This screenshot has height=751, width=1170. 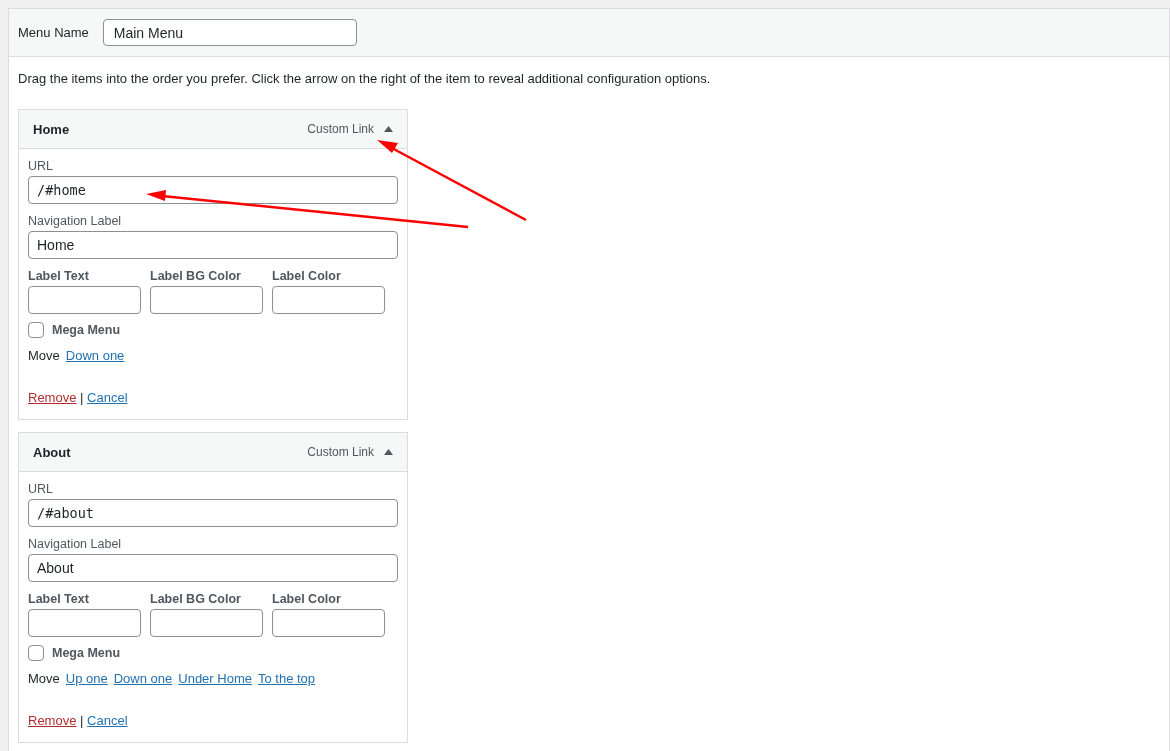 What do you see at coordinates (52, 452) in the screenshot?
I see `menu-item-title: About` at bounding box center [52, 452].